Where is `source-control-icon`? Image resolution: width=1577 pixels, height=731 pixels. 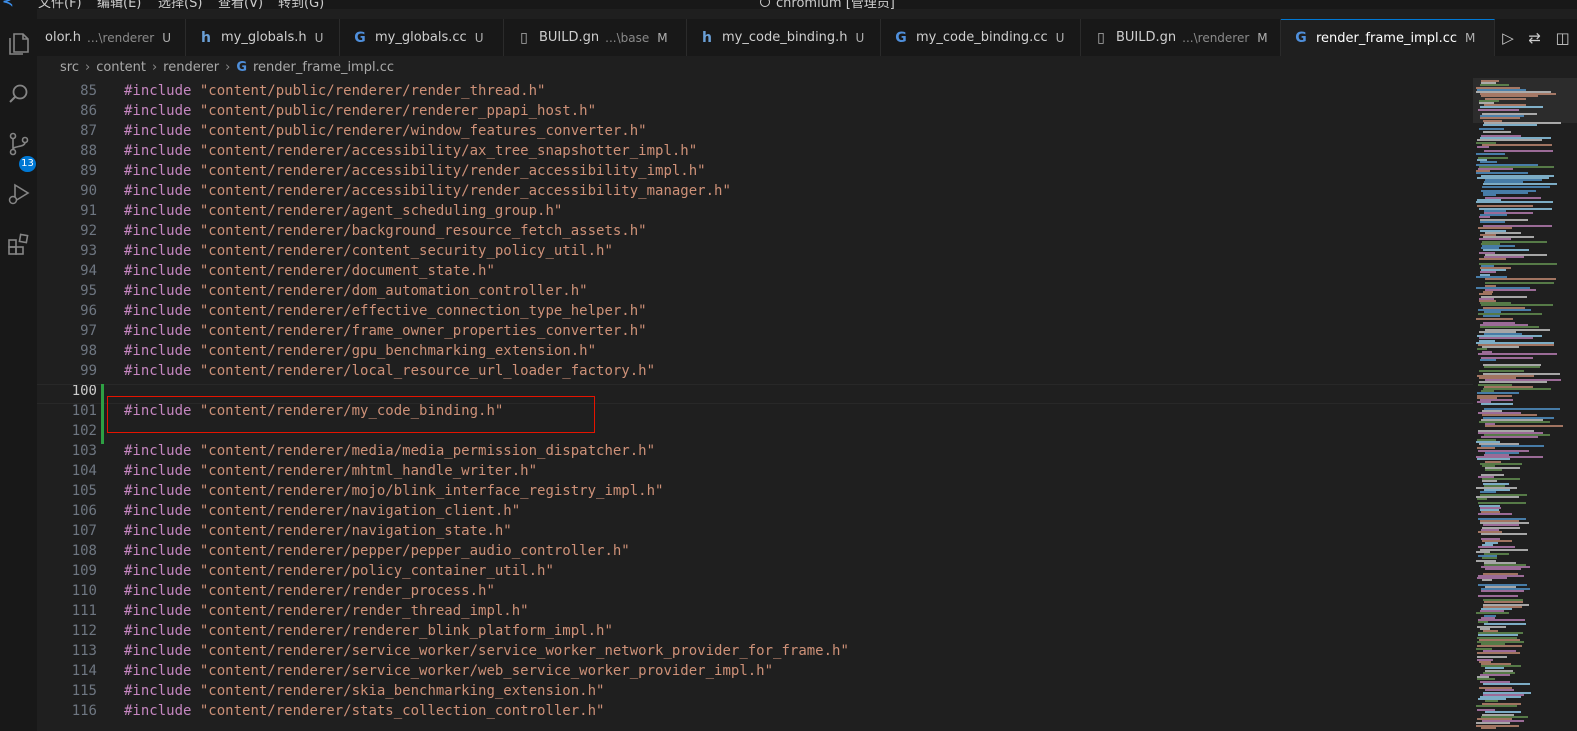 source-control-icon is located at coordinates (19, 144).